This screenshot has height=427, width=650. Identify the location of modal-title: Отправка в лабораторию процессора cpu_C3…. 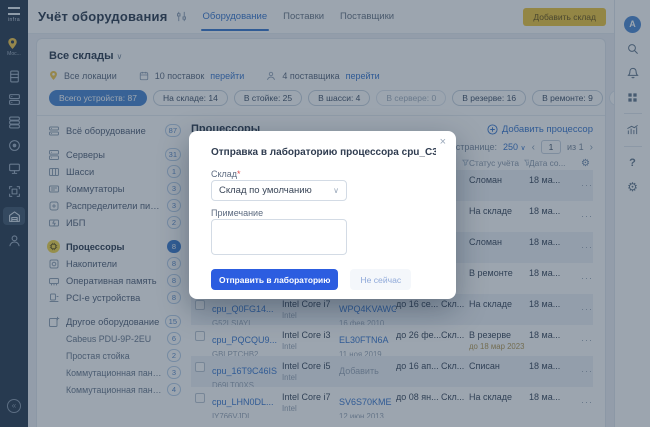
(323, 152).